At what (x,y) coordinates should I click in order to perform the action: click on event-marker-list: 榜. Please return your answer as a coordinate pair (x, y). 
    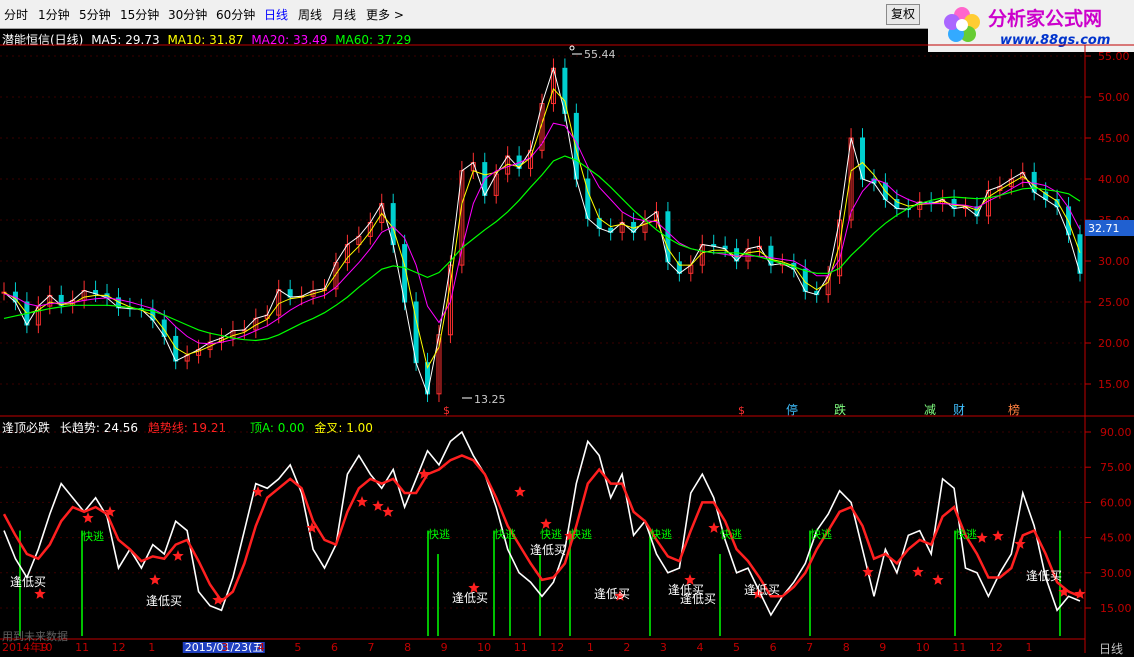
    Looking at the image, I should click on (1014, 409).